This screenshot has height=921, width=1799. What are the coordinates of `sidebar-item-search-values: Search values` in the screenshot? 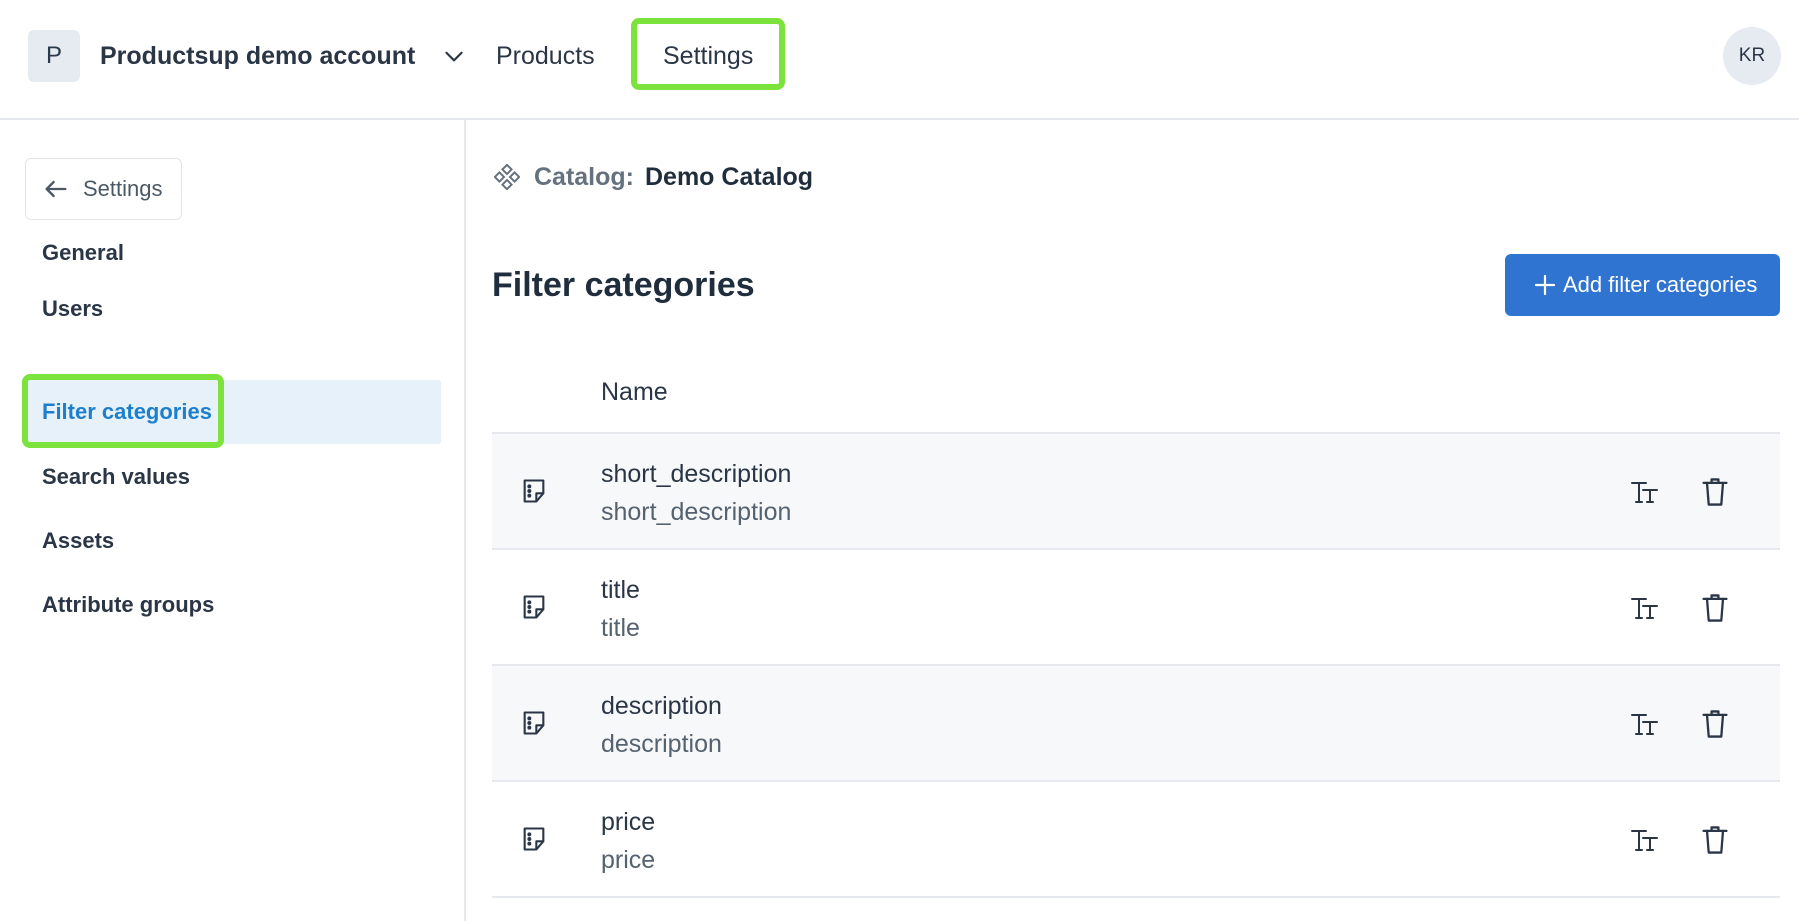 It's located at (232, 477).